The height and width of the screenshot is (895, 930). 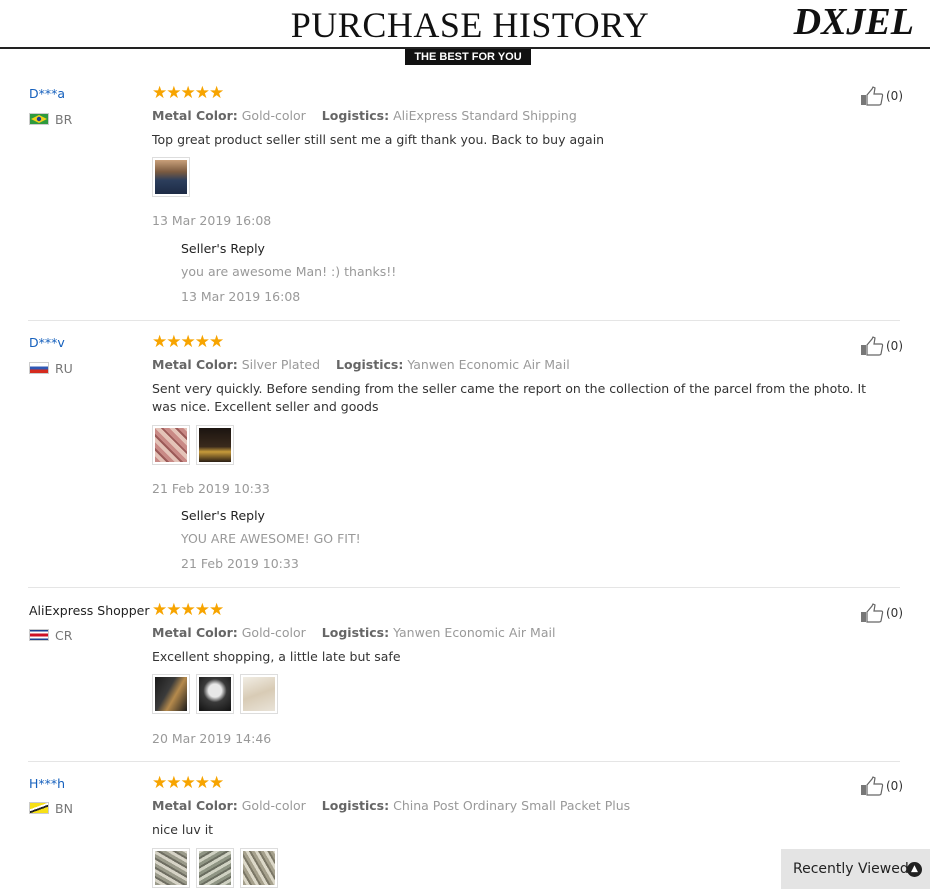 I want to click on metal-color-value: Silver Plated, so click(x=281, y=364).